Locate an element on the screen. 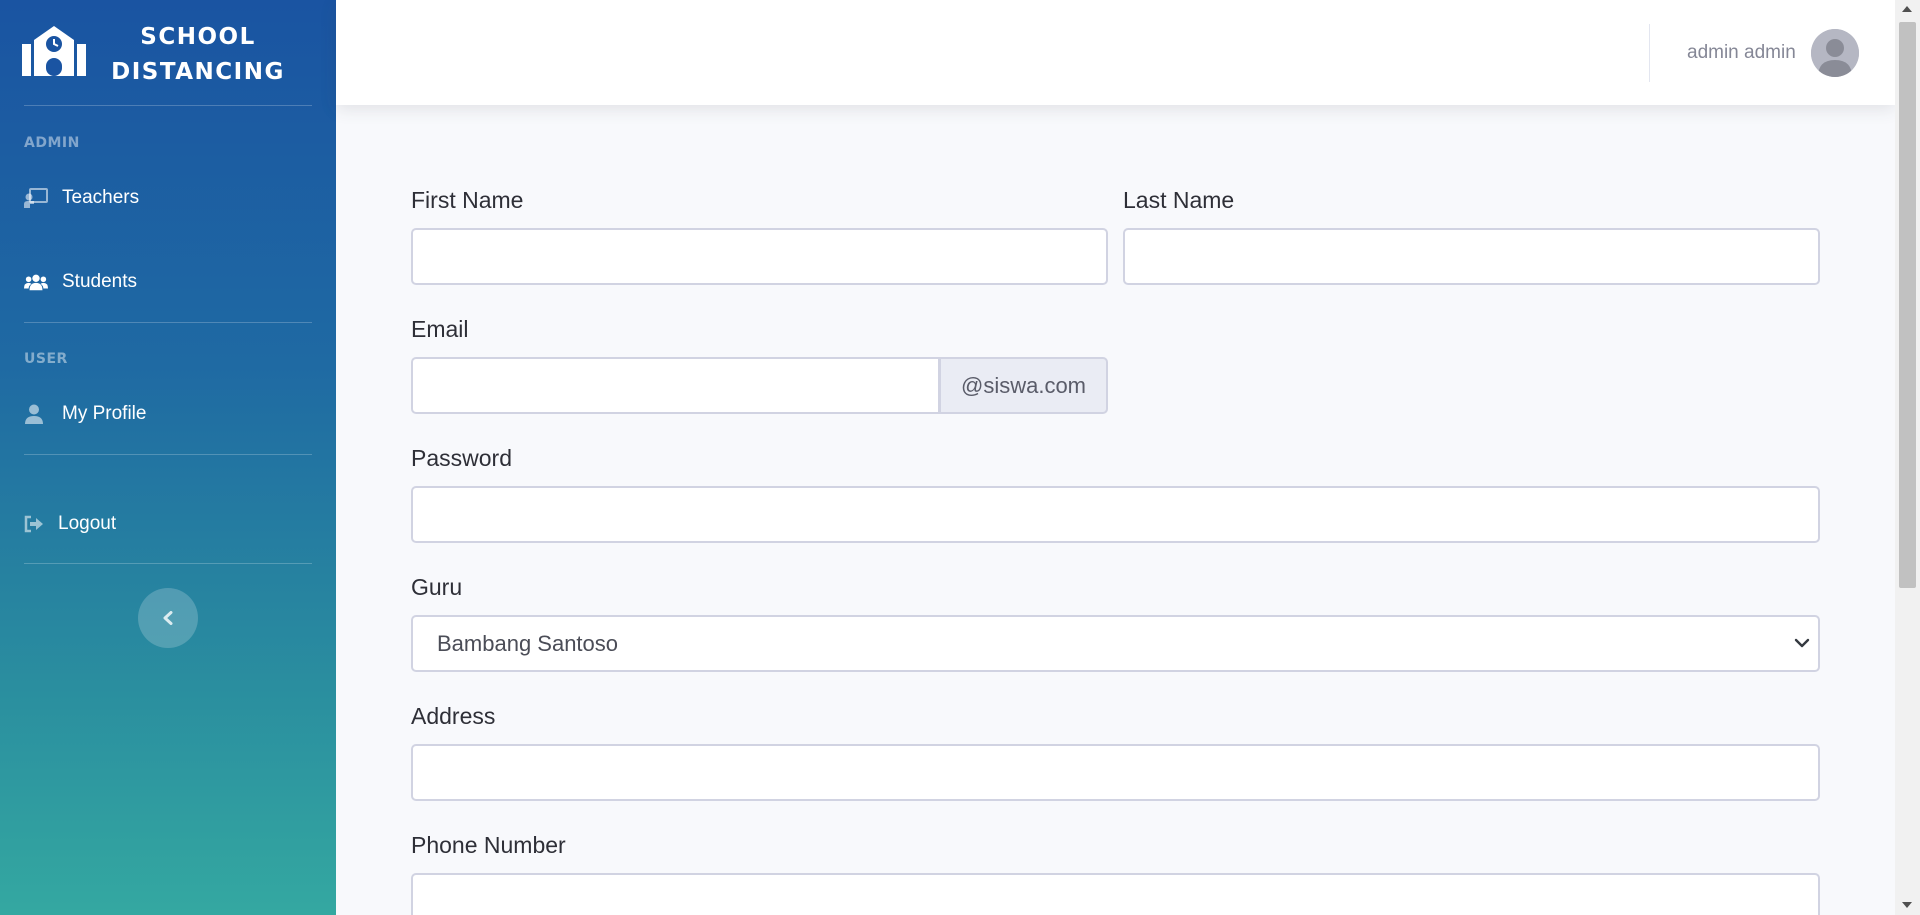 The image size is (1920, 915). email-domain-addon: @siswa.com is located at coordinates (1023, 385).